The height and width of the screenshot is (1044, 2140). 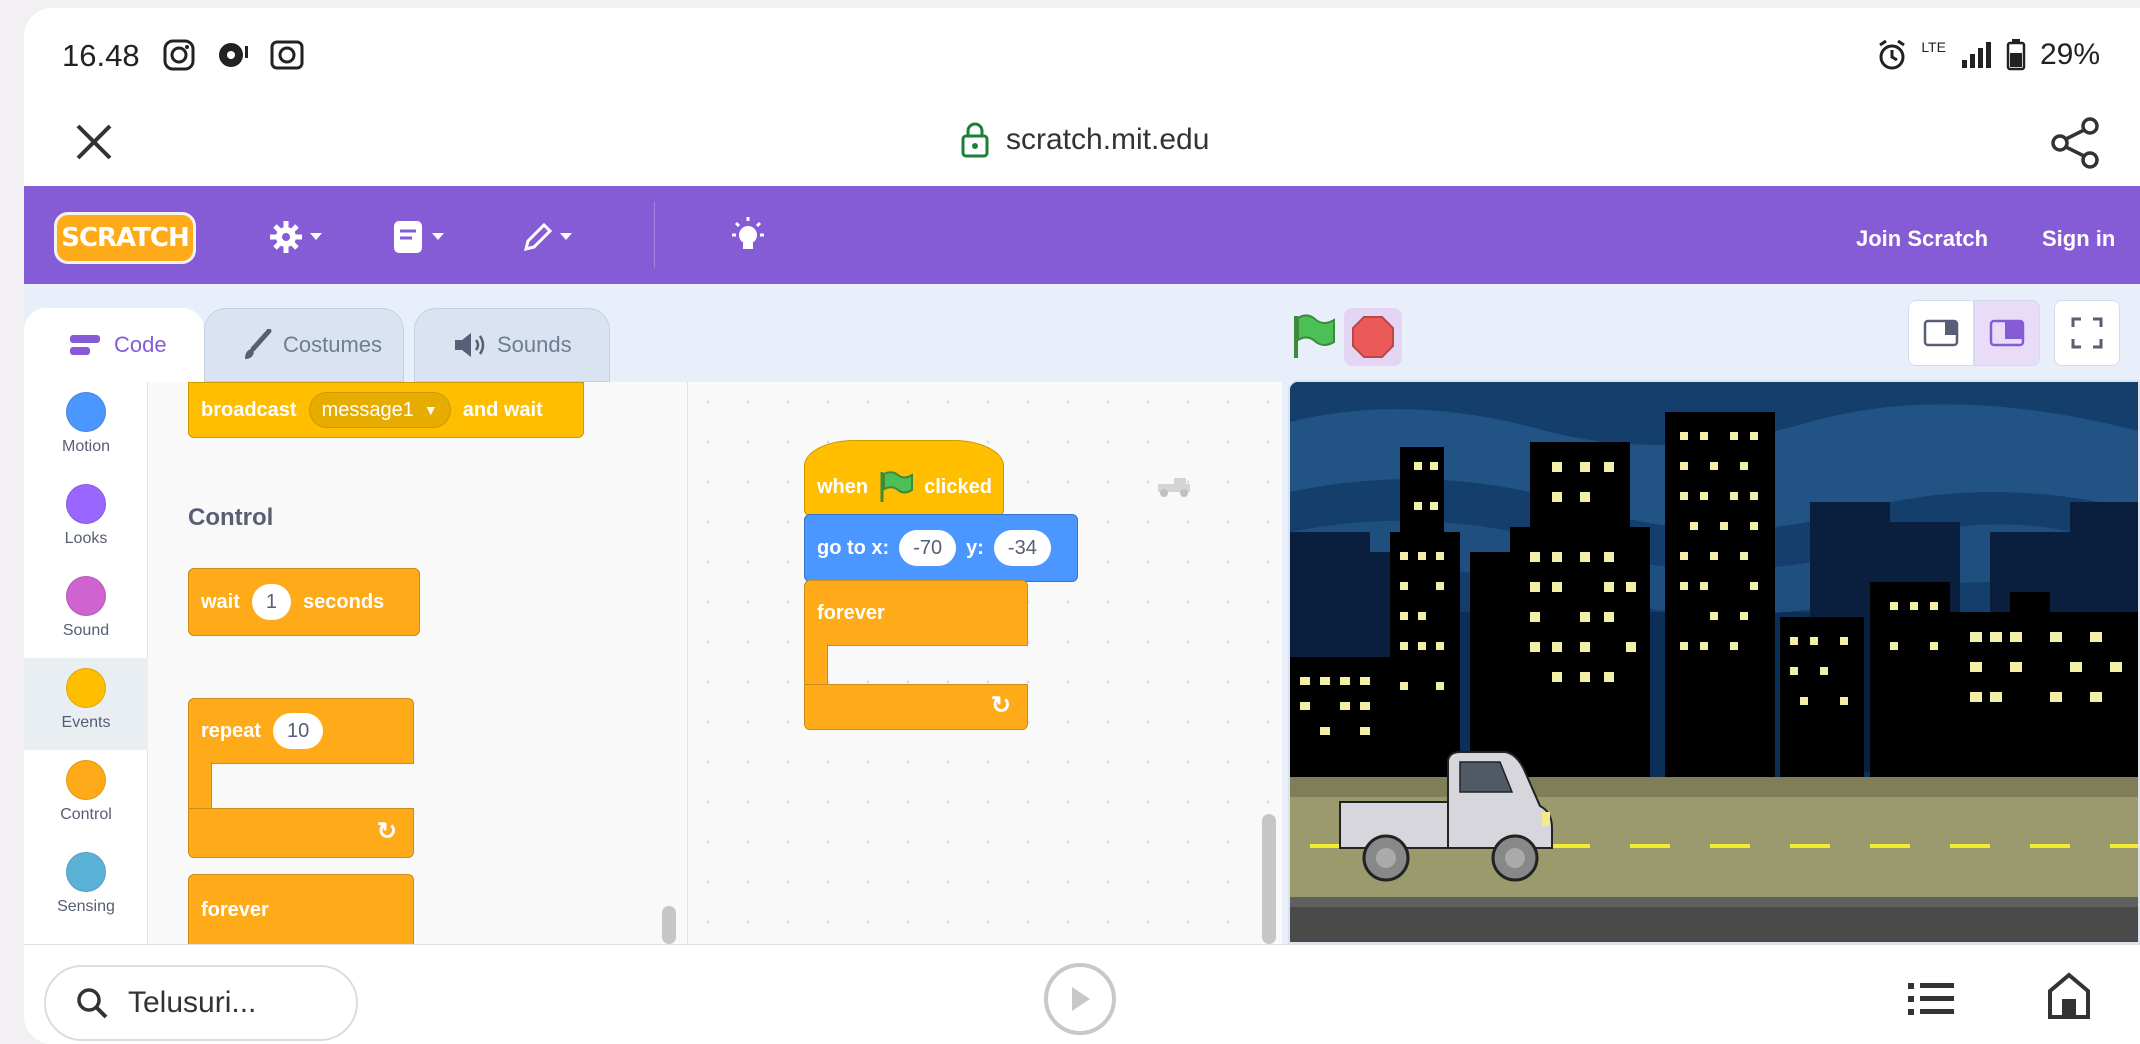 I want to click on broadcast-and-wait-block: broadcast message1 ▼ and wait, so click(x=386, y=410).